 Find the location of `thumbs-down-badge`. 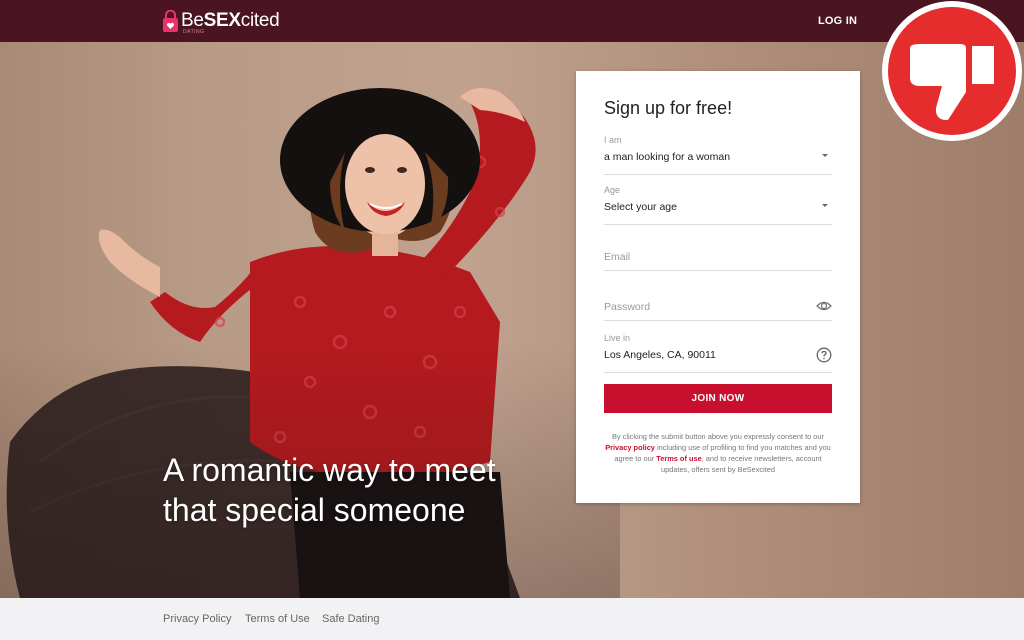

thumbs-down-badge is located at coordinates (952, 71).